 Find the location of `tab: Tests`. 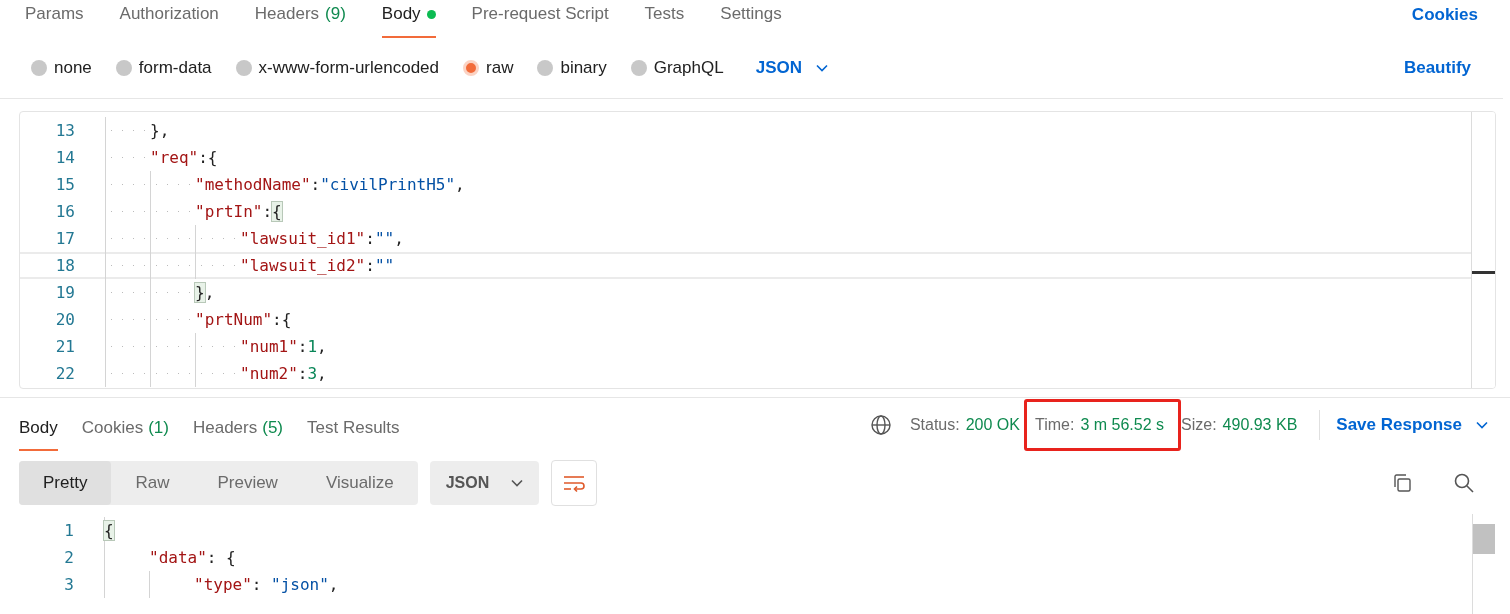

tab: Tests is located at coordinates (664, 19).